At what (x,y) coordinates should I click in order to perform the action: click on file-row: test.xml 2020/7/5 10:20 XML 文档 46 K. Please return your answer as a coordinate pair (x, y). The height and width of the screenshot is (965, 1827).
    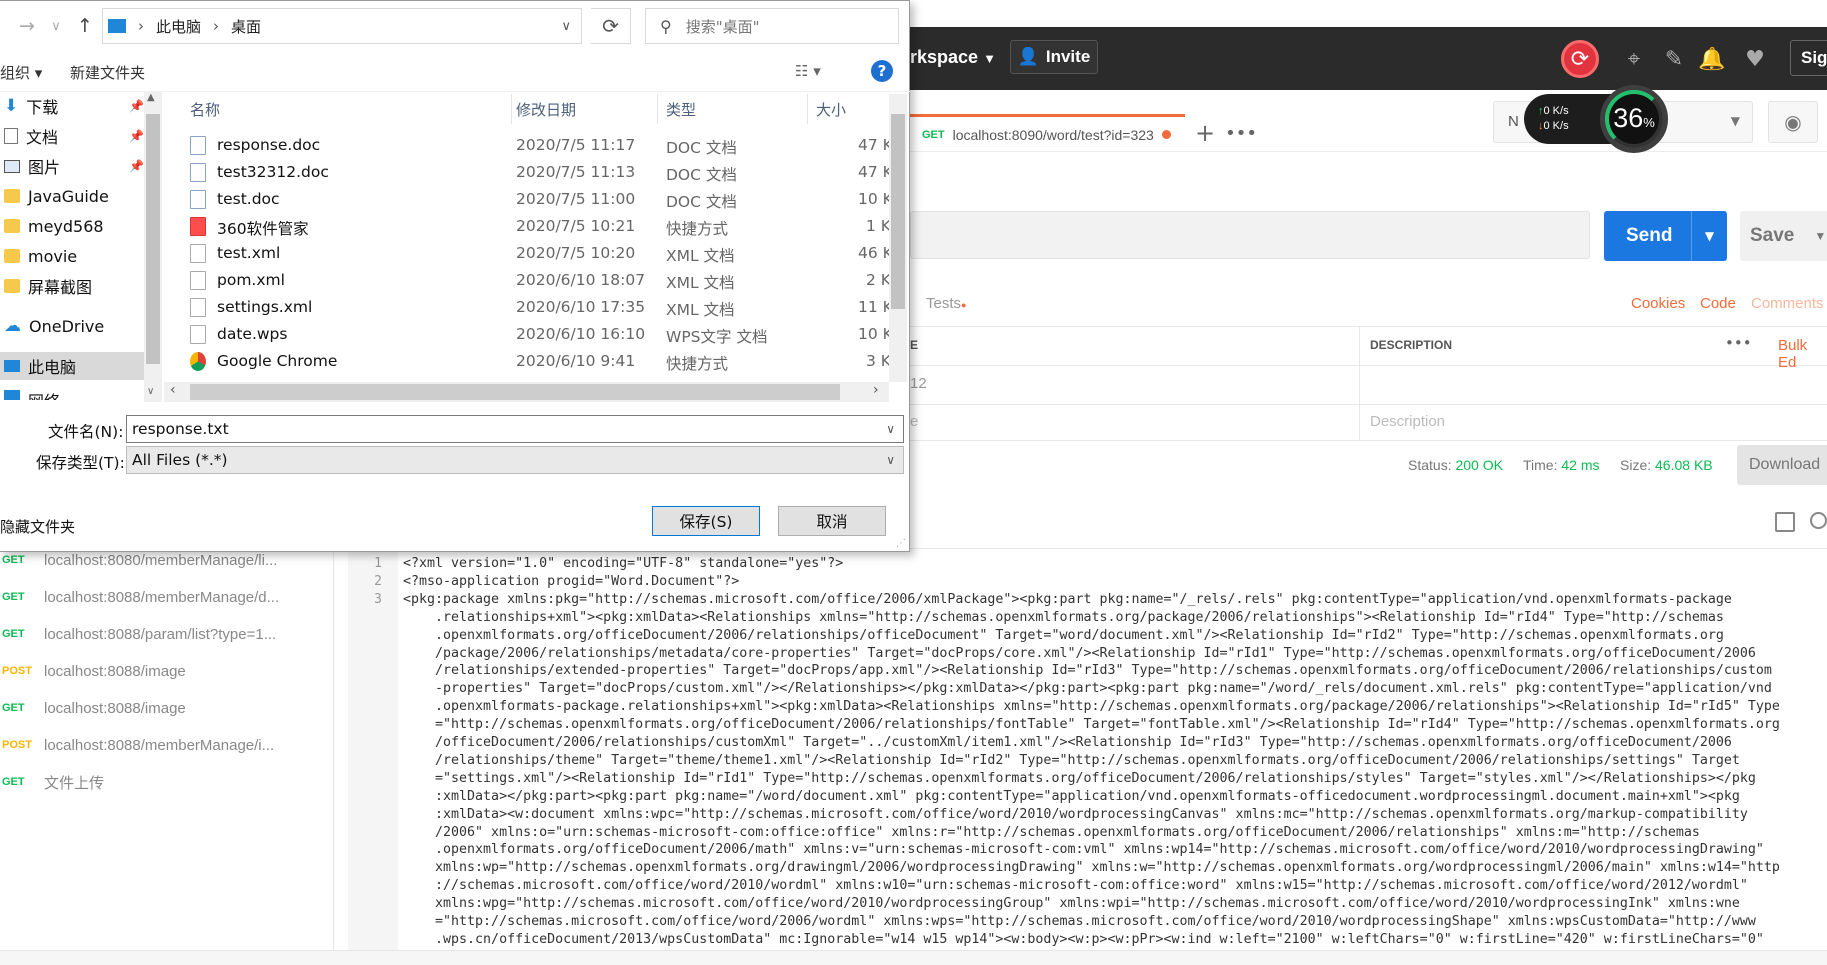
    Looking at the image, I should click on (541, 253).